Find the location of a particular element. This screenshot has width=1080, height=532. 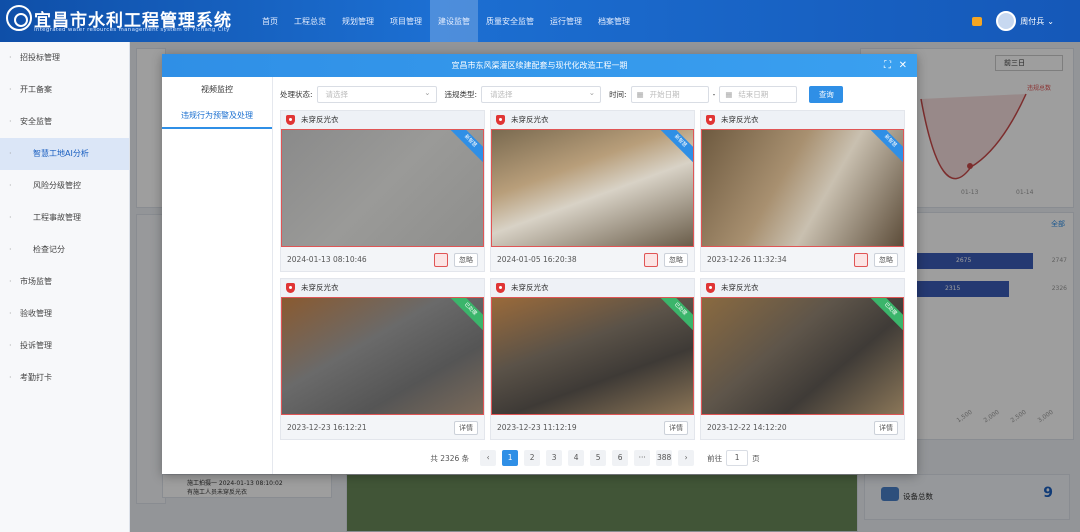

close-icon: ✕ is located at coordinates (903, 65).